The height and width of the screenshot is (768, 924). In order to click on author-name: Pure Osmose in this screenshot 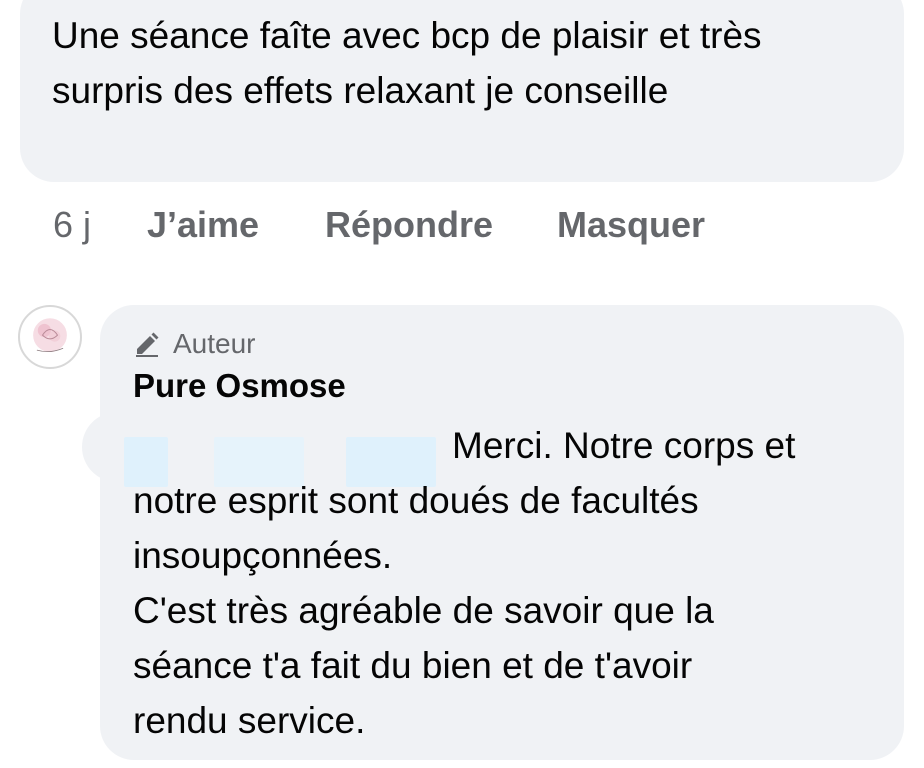, I will do `click(239, 386)`.